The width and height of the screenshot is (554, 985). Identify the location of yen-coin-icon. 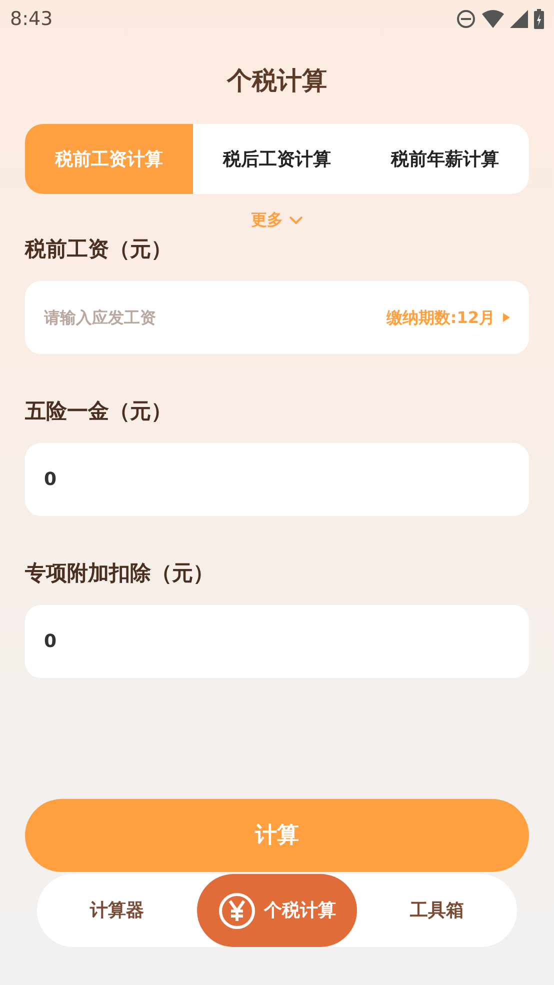
(237, 911).